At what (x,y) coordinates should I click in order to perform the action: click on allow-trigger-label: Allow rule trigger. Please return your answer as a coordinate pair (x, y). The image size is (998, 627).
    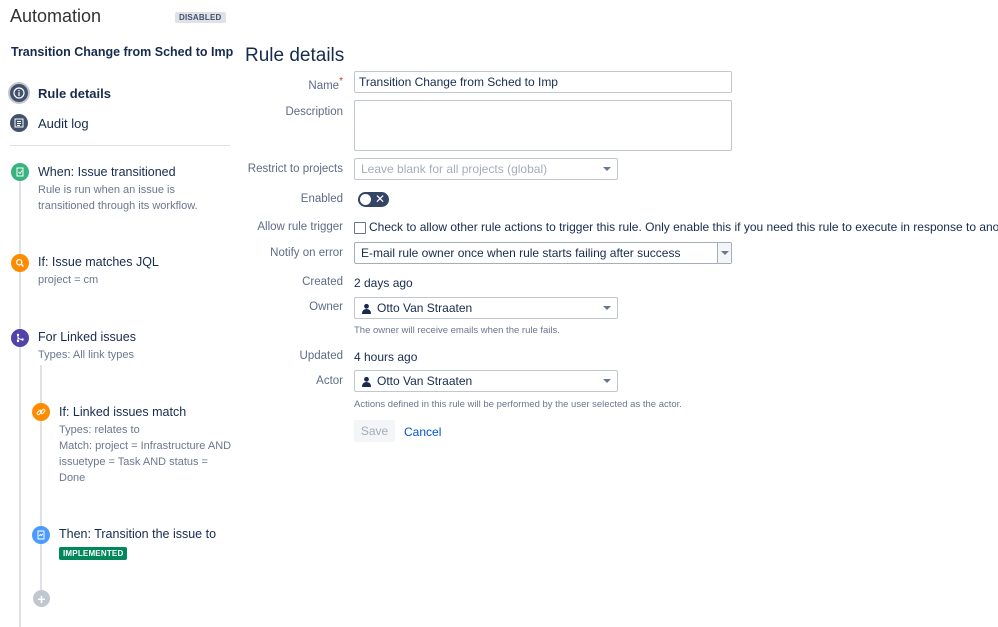
    Looking at the image, I should click on (300, 227).